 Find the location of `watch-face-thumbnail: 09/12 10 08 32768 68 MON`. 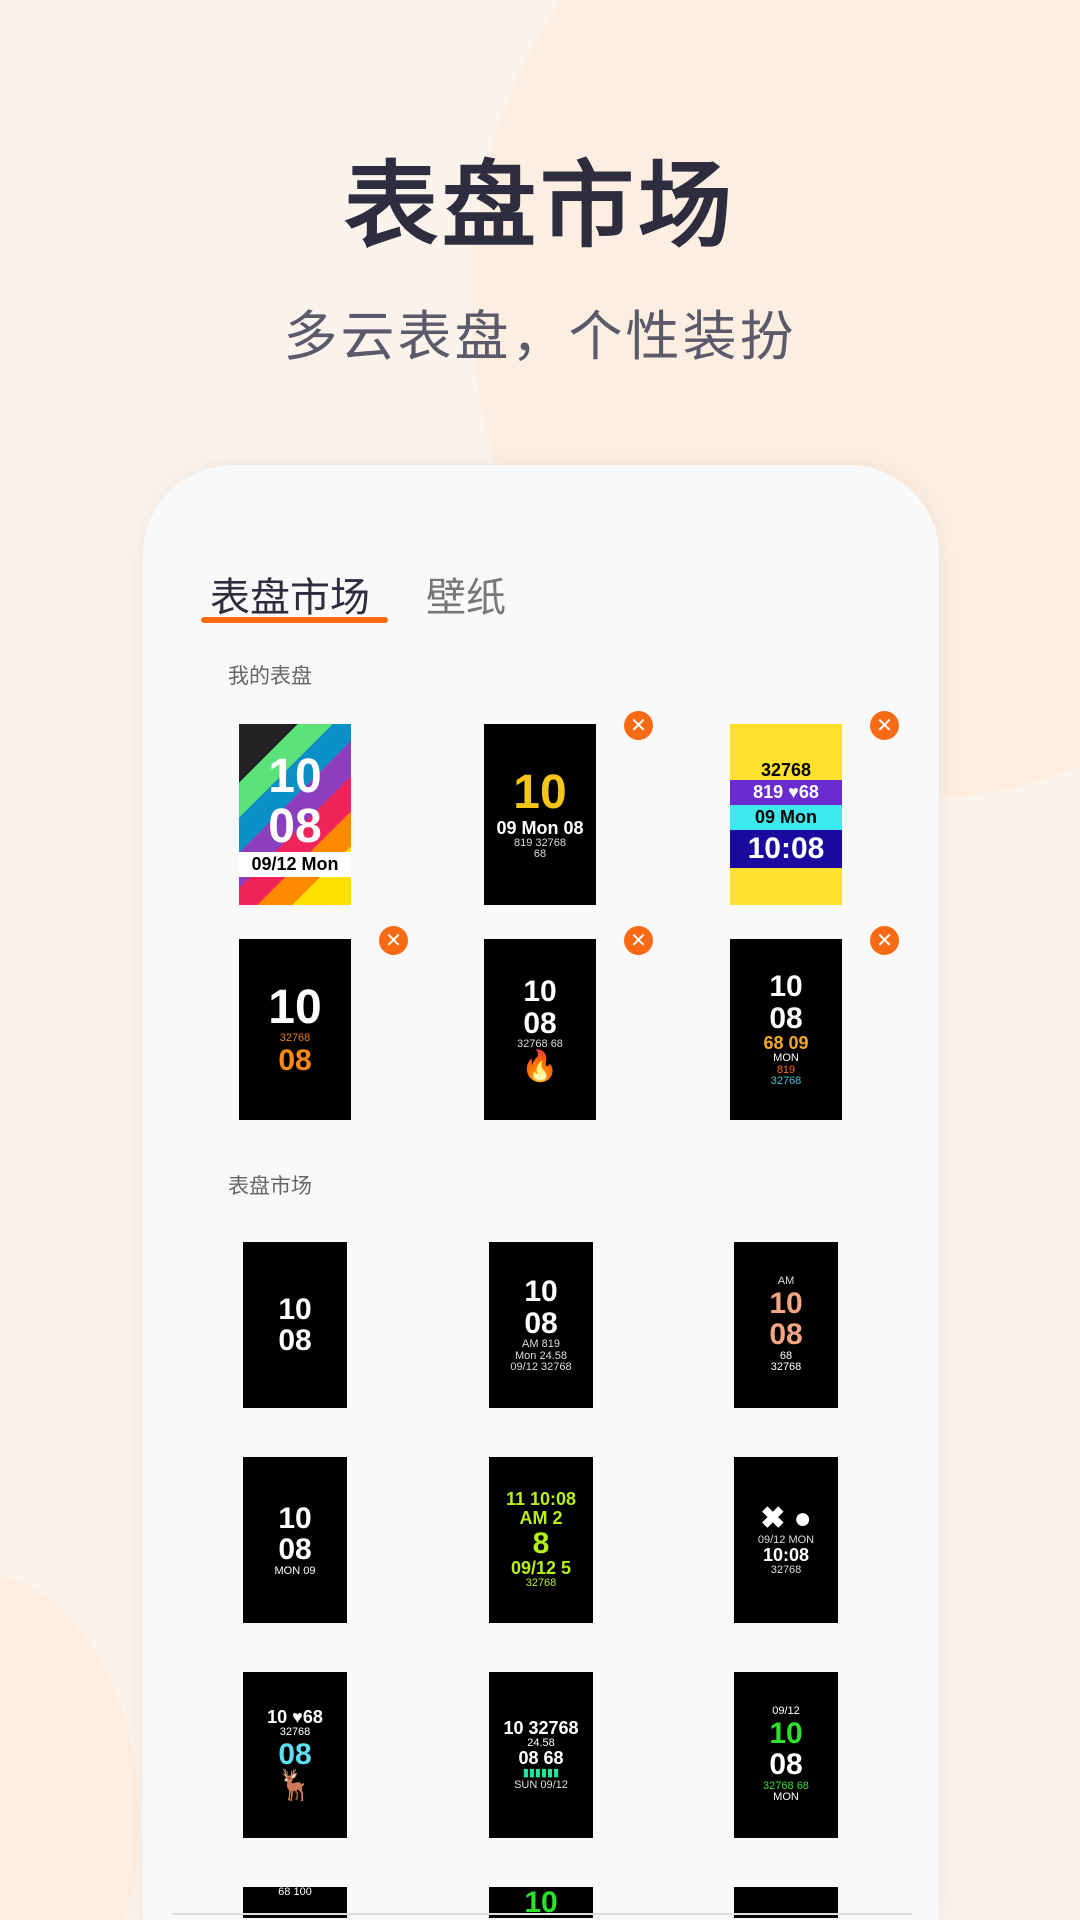

watch-face-thumbnail: 09/12 10 08 32768 68 MON is located at coordinates (786, 1755).